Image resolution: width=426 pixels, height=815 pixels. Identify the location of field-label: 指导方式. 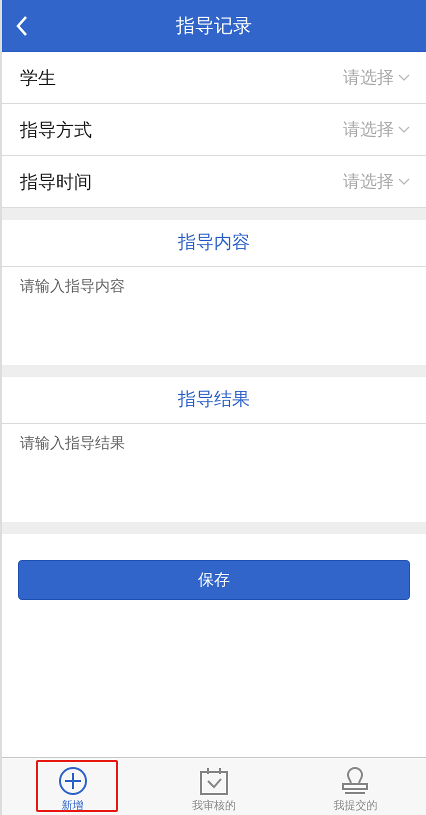
(56, 130).